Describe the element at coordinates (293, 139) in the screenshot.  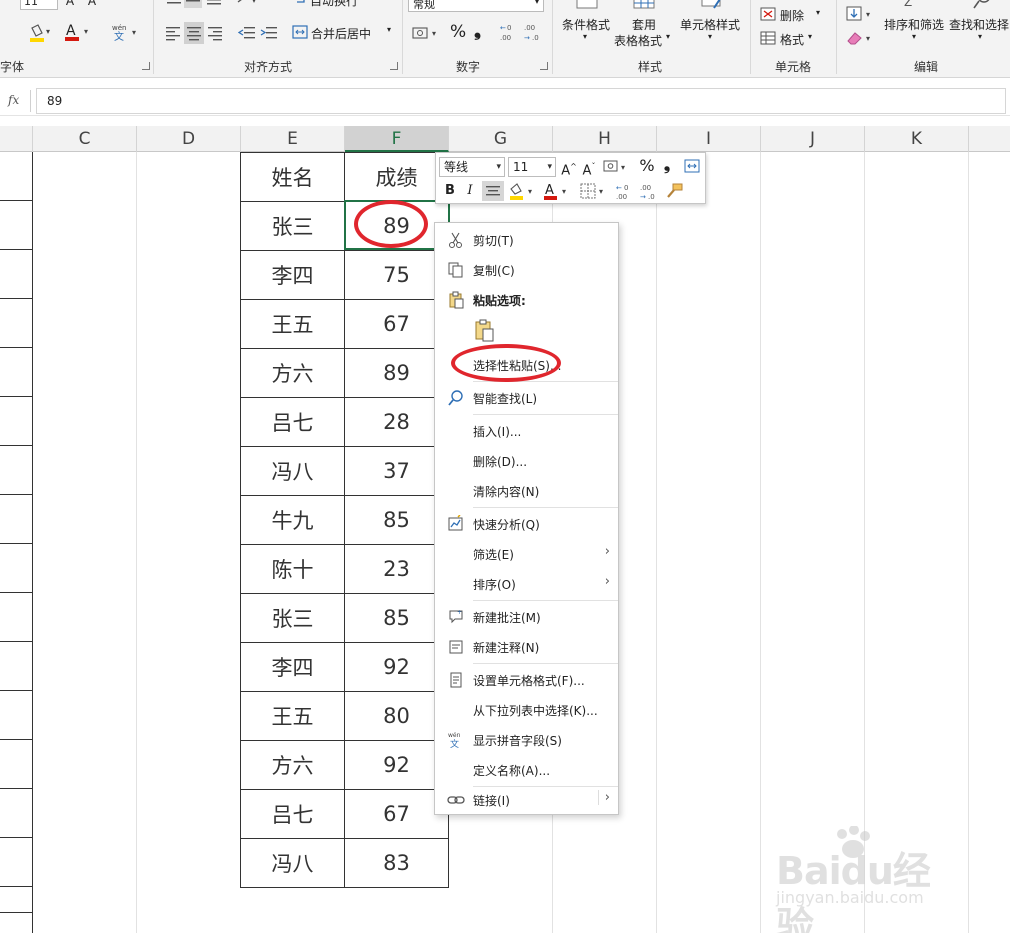
I see `column-header-e: E` at that location.